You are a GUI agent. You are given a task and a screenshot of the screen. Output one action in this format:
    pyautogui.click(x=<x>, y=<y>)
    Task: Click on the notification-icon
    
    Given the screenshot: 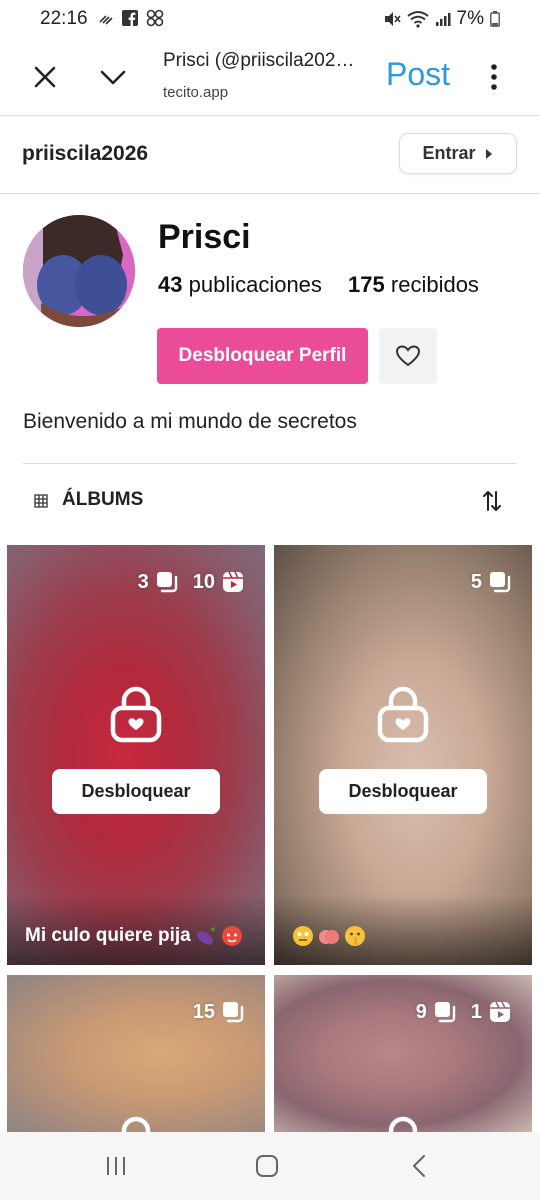 What is the action you would take?
    pyautogui.click(x=106, y=20)
    